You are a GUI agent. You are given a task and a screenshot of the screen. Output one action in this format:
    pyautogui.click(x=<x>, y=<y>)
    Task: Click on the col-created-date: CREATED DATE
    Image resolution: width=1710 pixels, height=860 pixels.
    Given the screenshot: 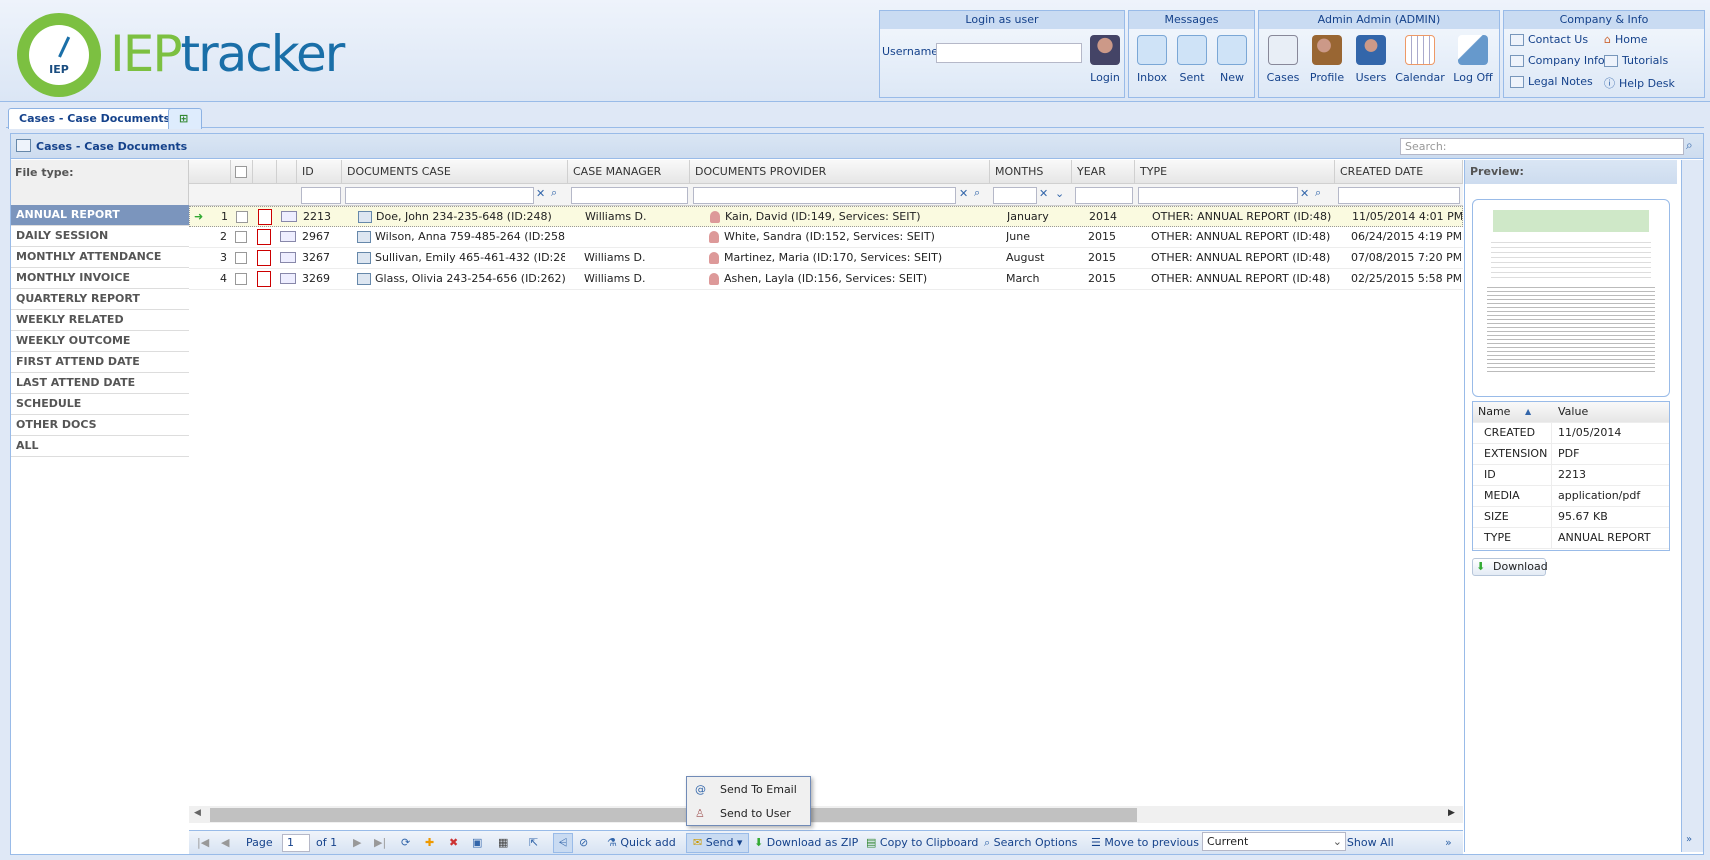 What is the action you would take?
    pyautogui.click(x=1399, y=172)
    